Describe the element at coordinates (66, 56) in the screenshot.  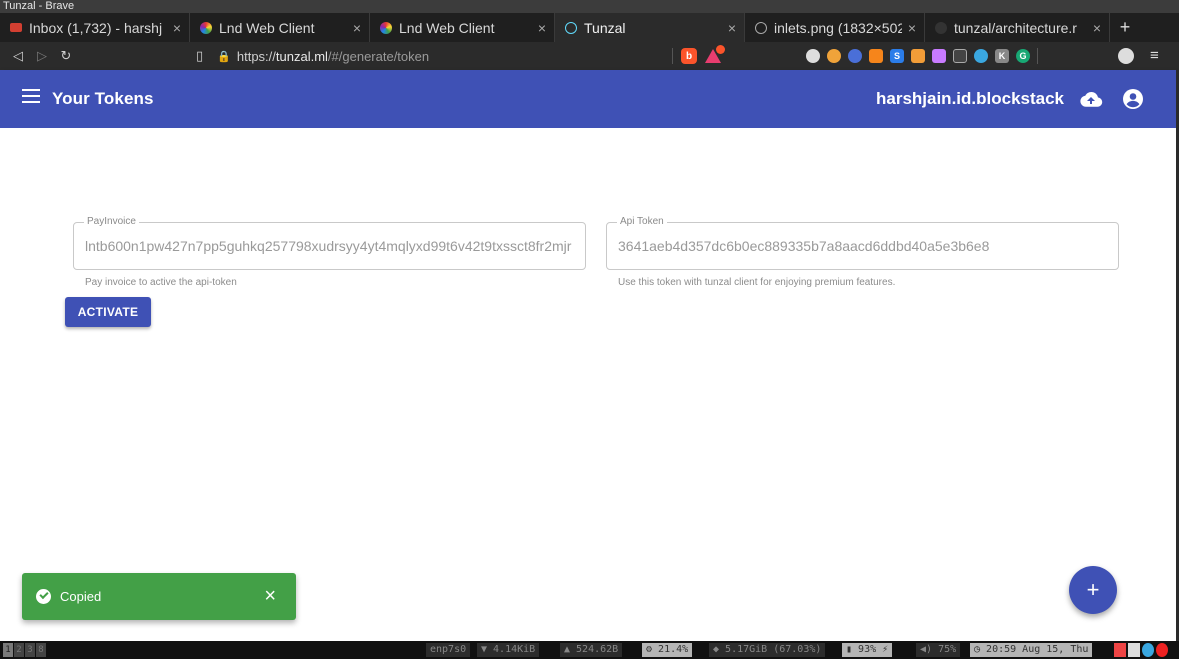
I see `reload-icon: ↻` at that location.